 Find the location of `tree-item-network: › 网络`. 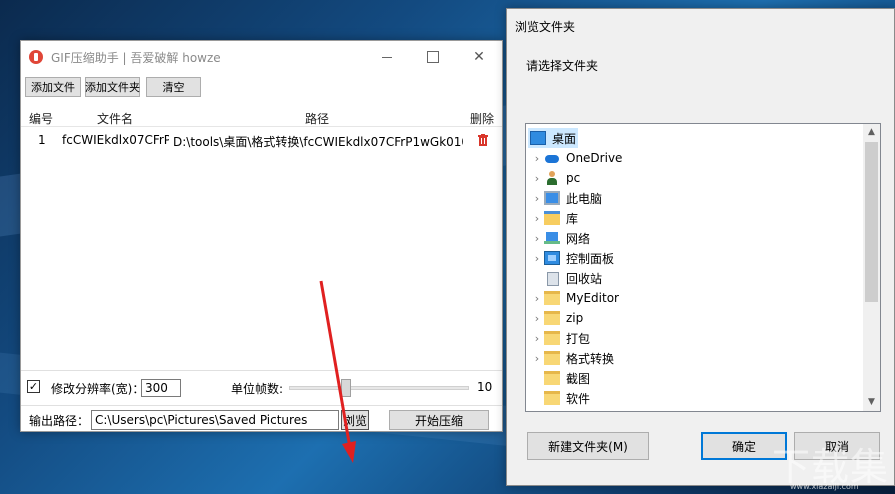

tree-item-network: › 网络 is located at coordinates (560, 238).